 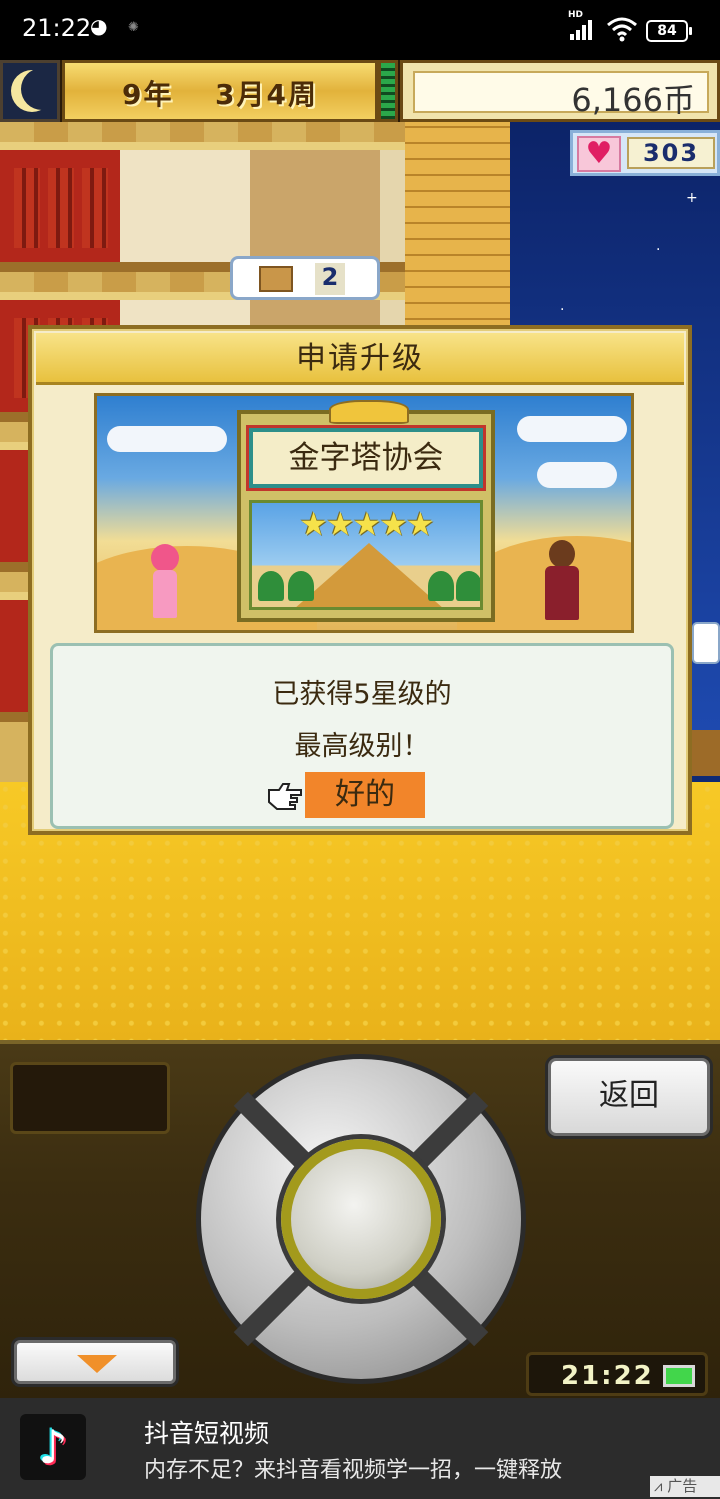 I want to click on ok-button: 好的, so click(x=365, y=795).